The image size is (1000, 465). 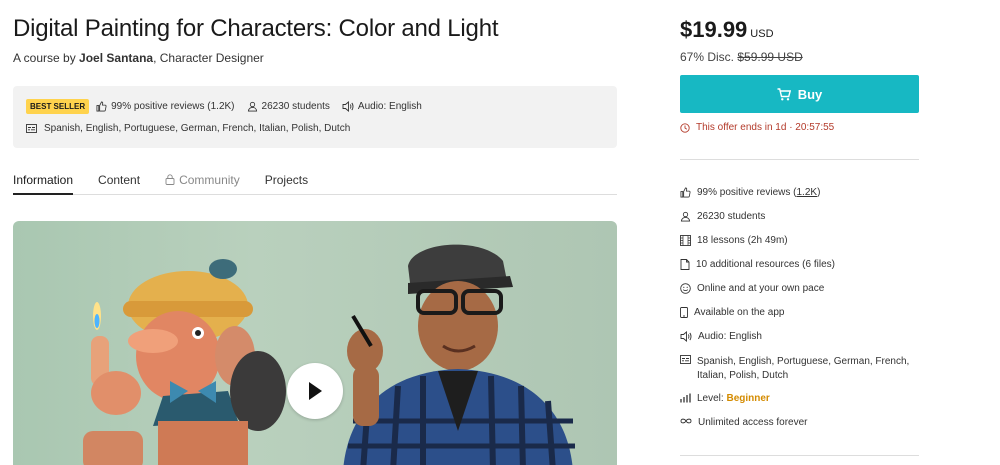 I want to click on meta-reviews-text: 99% positive reviews (1.2K), so click(x=173, y=106).